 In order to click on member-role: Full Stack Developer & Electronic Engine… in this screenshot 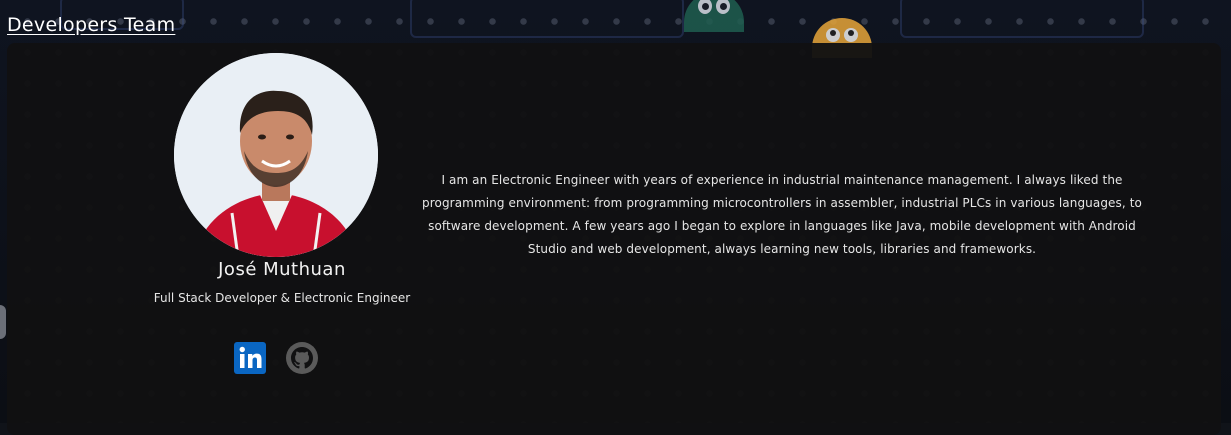, I will do `click(282, 298)`.